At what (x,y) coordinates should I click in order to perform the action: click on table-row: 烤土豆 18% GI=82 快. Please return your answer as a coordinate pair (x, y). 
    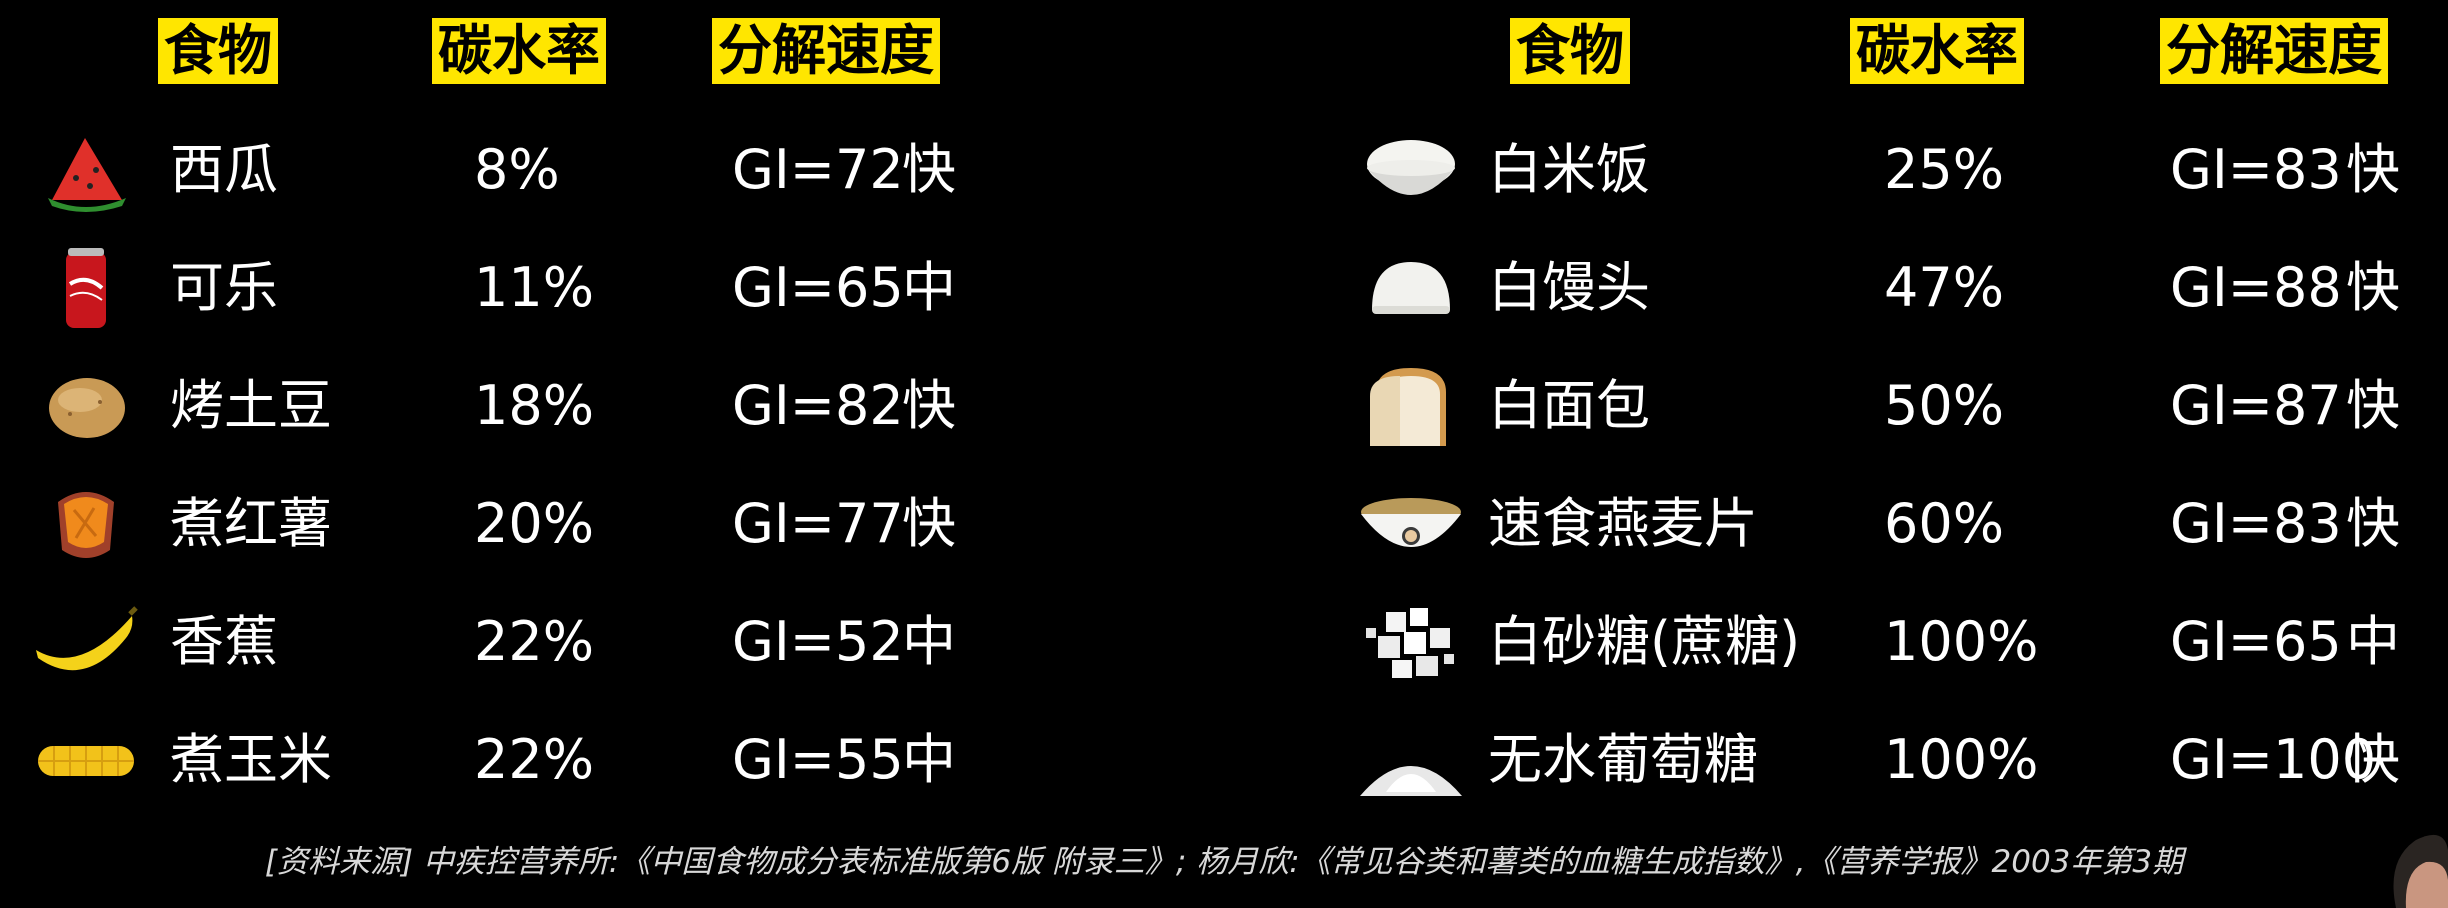
    Looking at the image, I should click on (550, 406).